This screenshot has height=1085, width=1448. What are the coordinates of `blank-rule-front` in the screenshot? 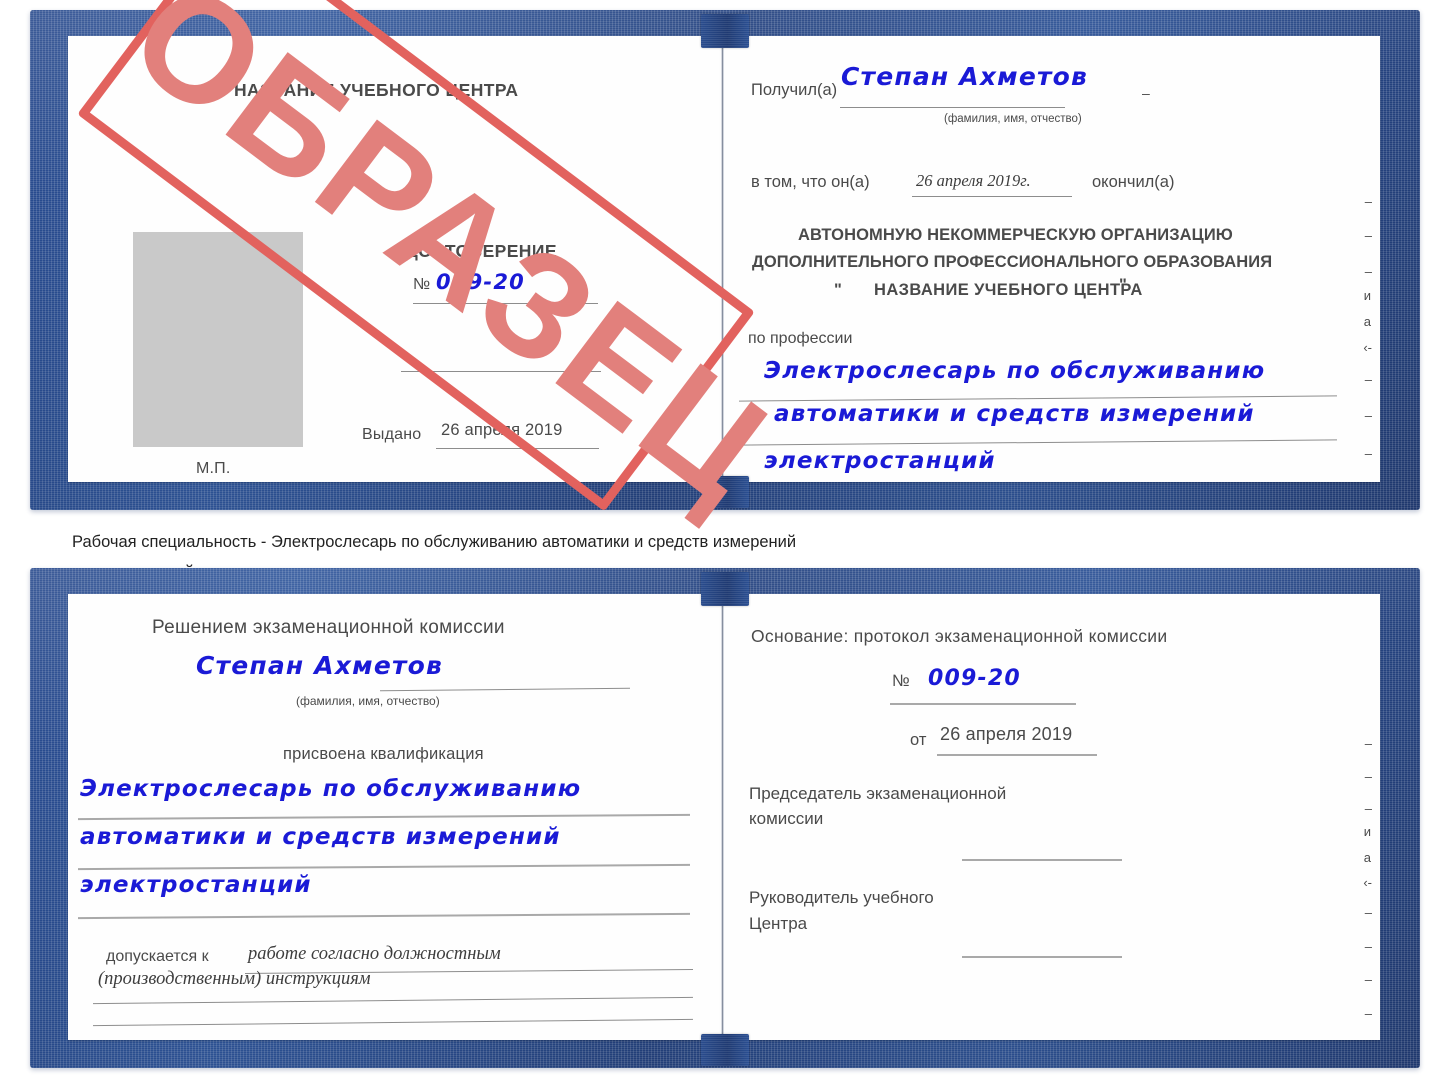 It's located at (501, 371).